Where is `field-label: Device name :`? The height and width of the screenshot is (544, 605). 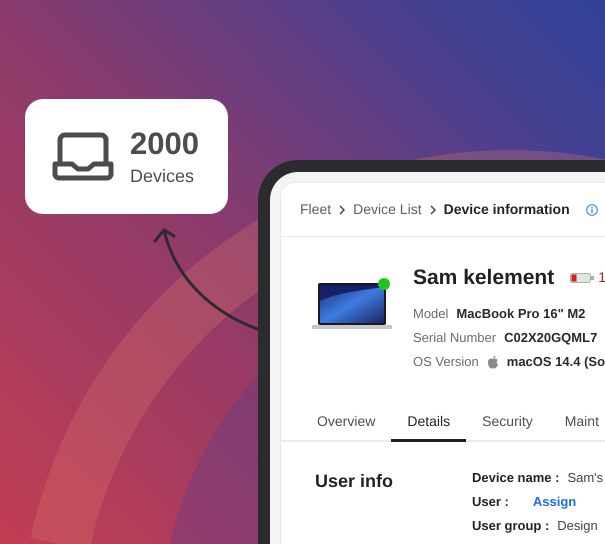 field-label: Device name : is located at coordinates (516, 478).